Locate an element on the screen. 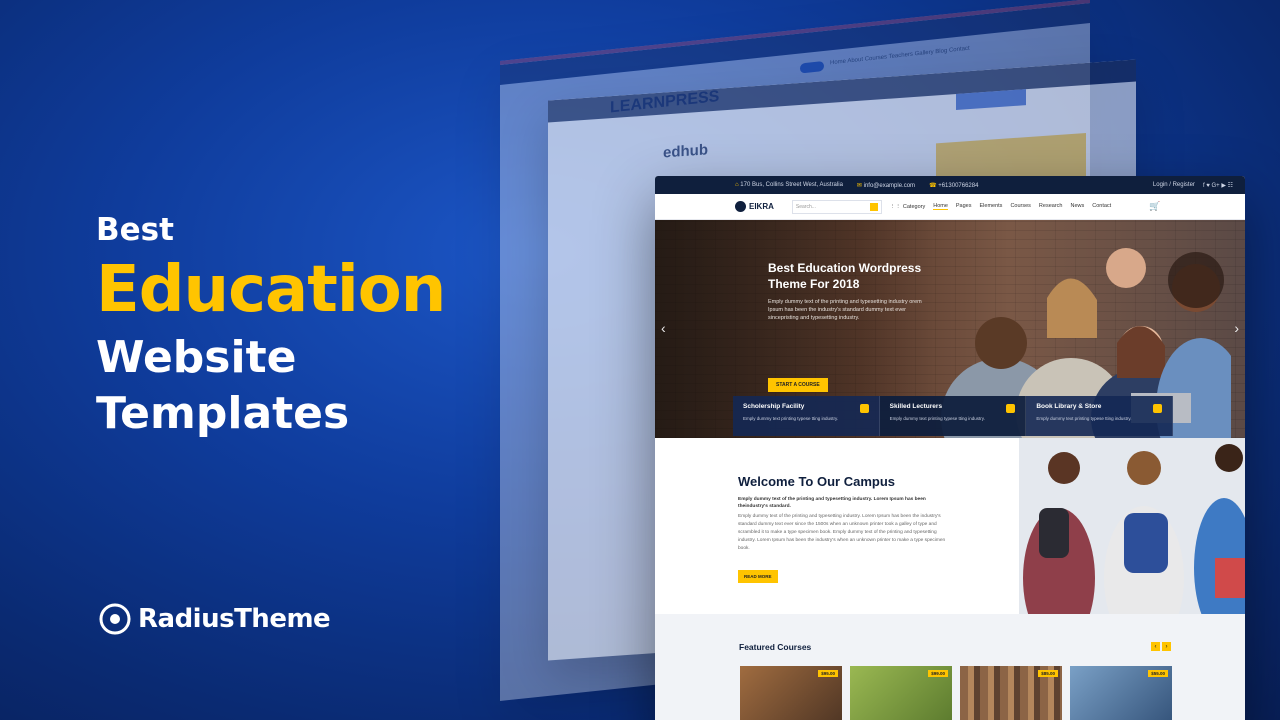 The image size is (1280, 720). cart-icon: 🛒 is located at coordinates (1154, 206).